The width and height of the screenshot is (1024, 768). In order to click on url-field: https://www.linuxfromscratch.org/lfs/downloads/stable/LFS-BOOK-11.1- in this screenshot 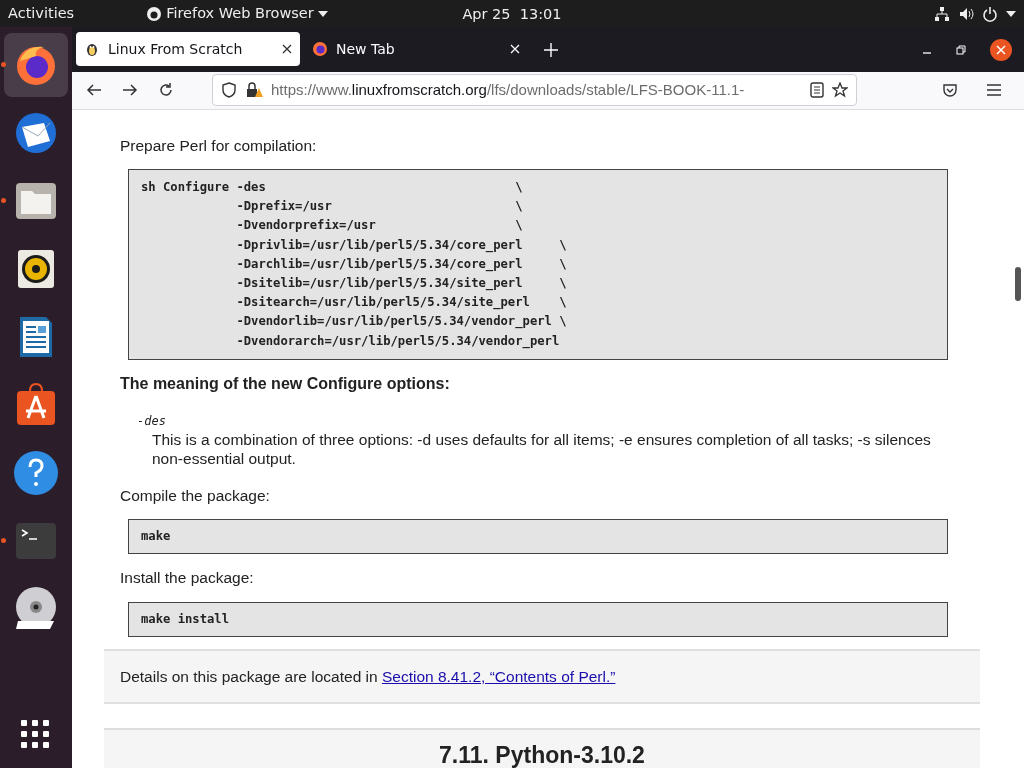, I will do `click(534, 90)`.